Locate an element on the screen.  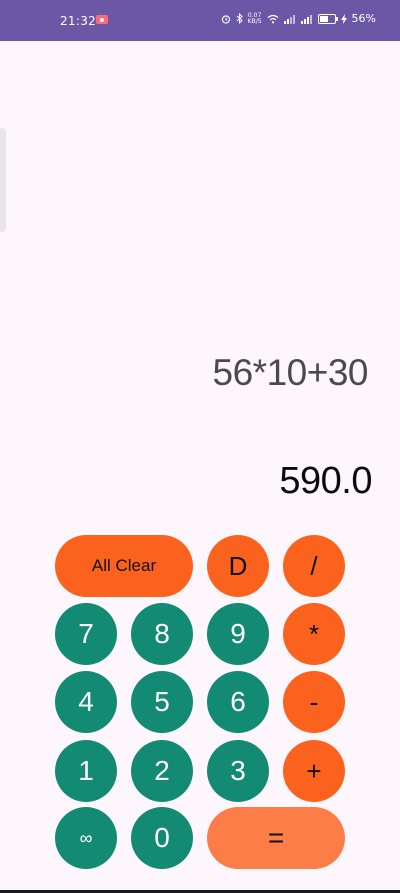
multiply-button: * is located at coordinates (314, 634).